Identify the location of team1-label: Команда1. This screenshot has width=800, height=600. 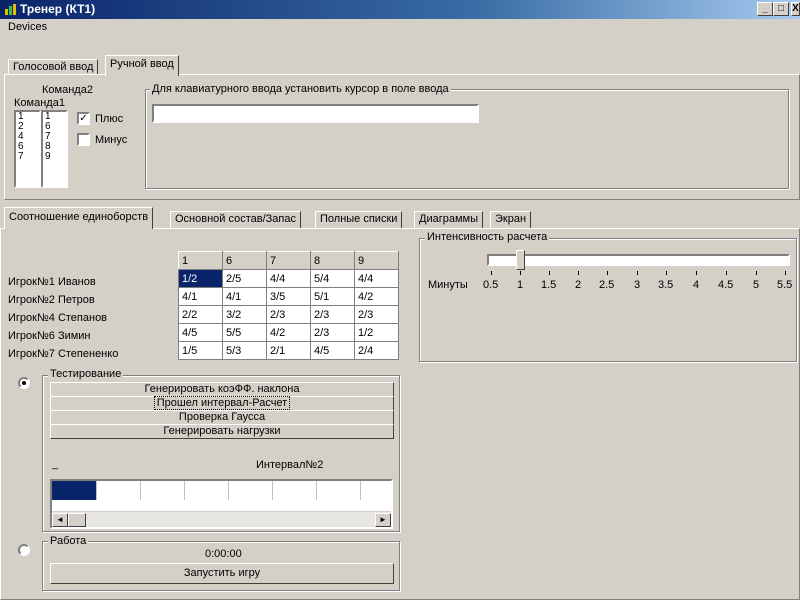
(39, 103).